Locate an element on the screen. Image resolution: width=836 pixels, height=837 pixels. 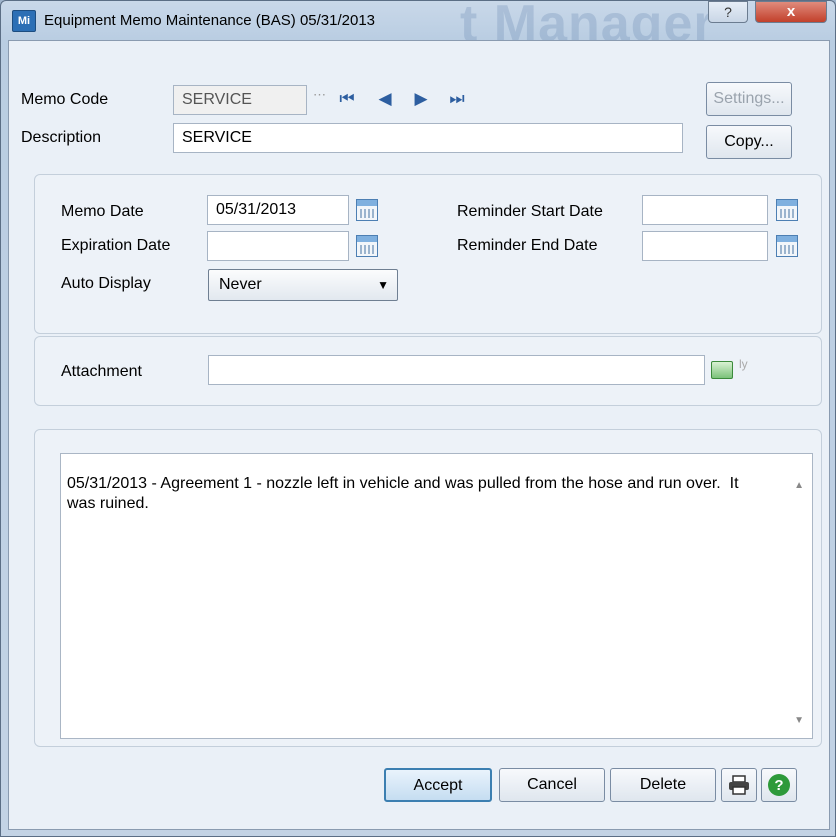
lookup-icon: ⋯ is located at coordinates (323, 97).